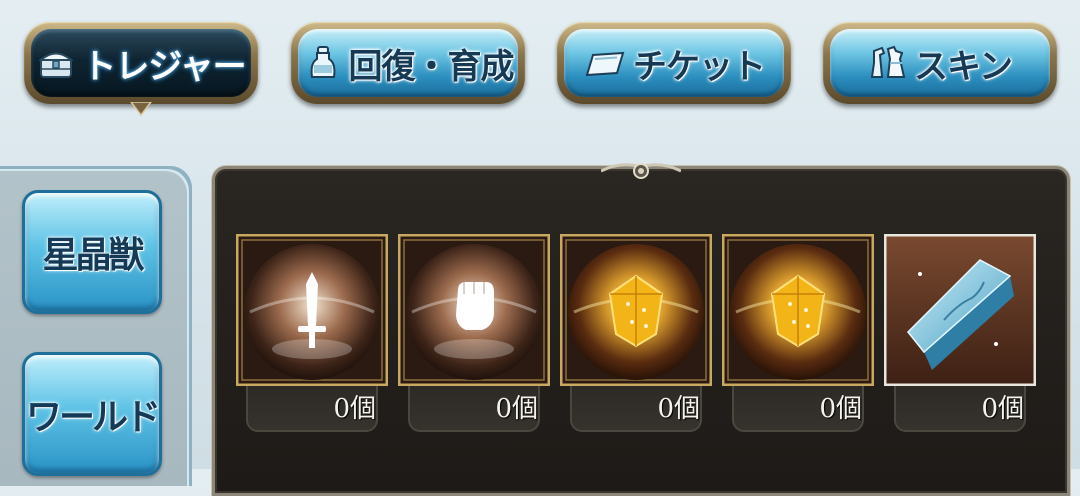 The height and width of the screenshot is (496, 1080). I want to click on tab-recovery: 回復・育成, so click(408, 63).